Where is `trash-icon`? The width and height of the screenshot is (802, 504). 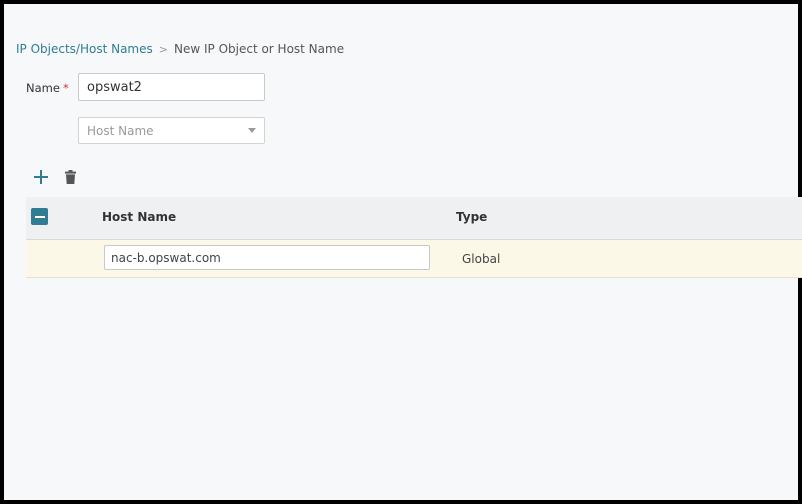 trash-icon is located at coordinates (70, 177).